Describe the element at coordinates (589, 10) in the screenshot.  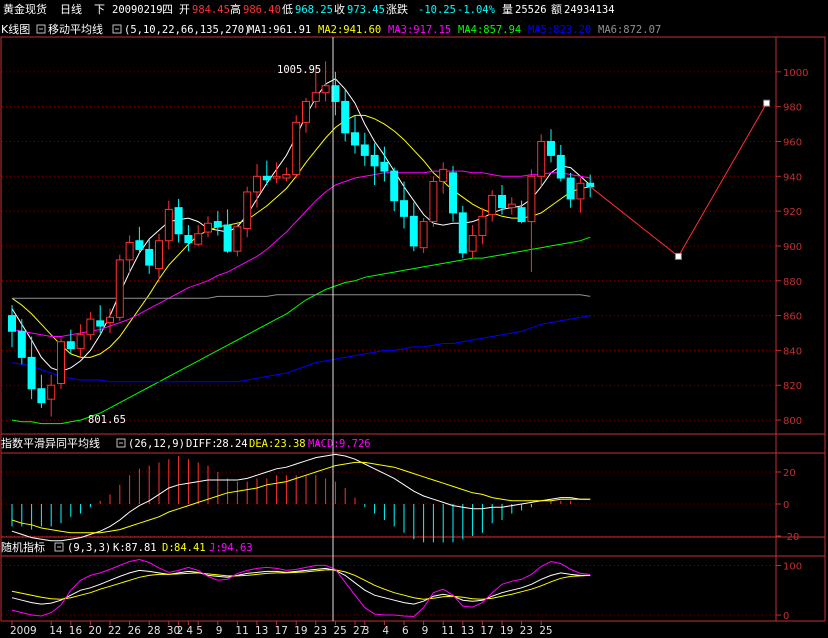
I see `amount-value: 24934134` at that location.